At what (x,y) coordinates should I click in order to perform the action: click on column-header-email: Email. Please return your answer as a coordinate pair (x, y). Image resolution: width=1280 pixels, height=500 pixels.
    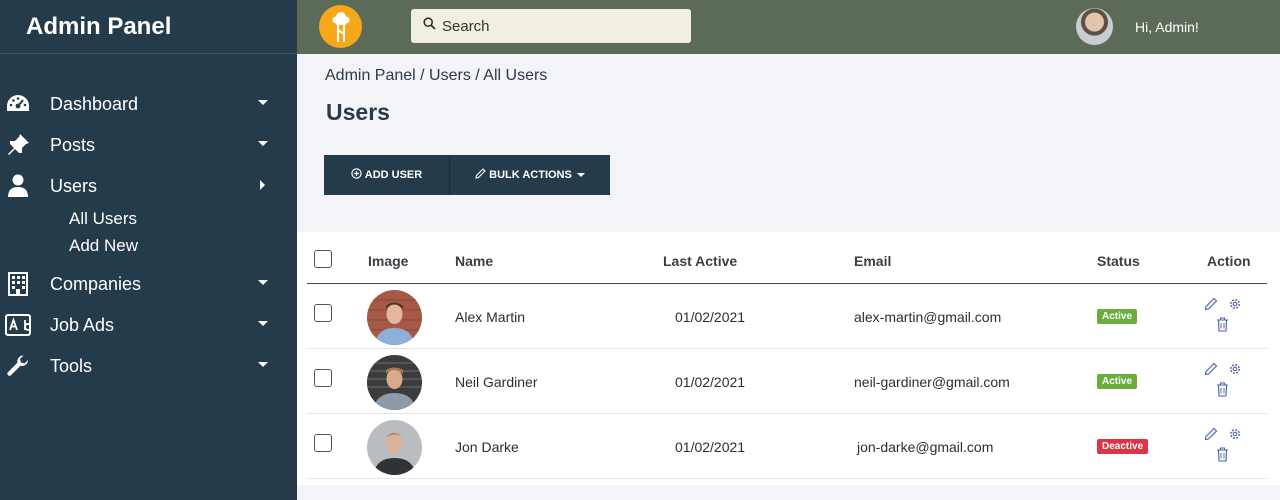
    Looking at the image, I should click on (873, 261).